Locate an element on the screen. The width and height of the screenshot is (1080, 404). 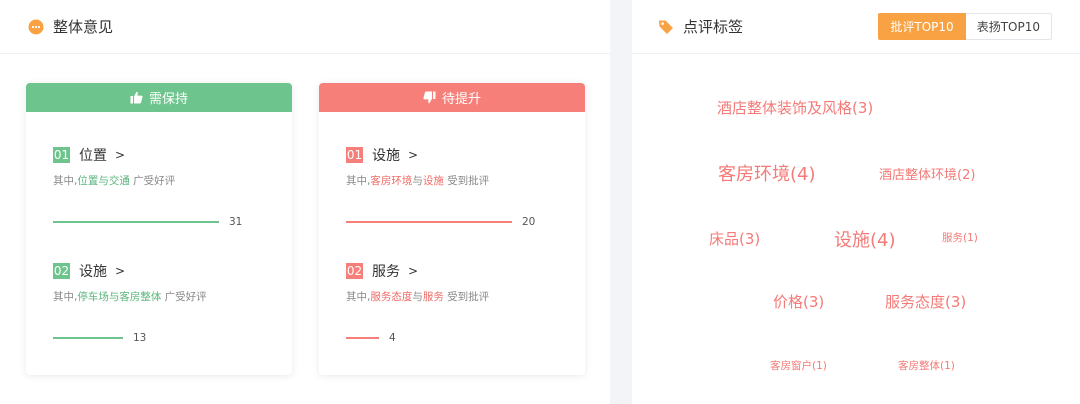
count-bar-row: 20 is located at coordinates (456, 222).